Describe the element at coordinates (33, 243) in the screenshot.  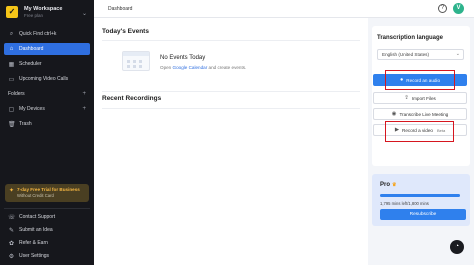
I see `sidebar-item-label: Refer & Earn` at that location.